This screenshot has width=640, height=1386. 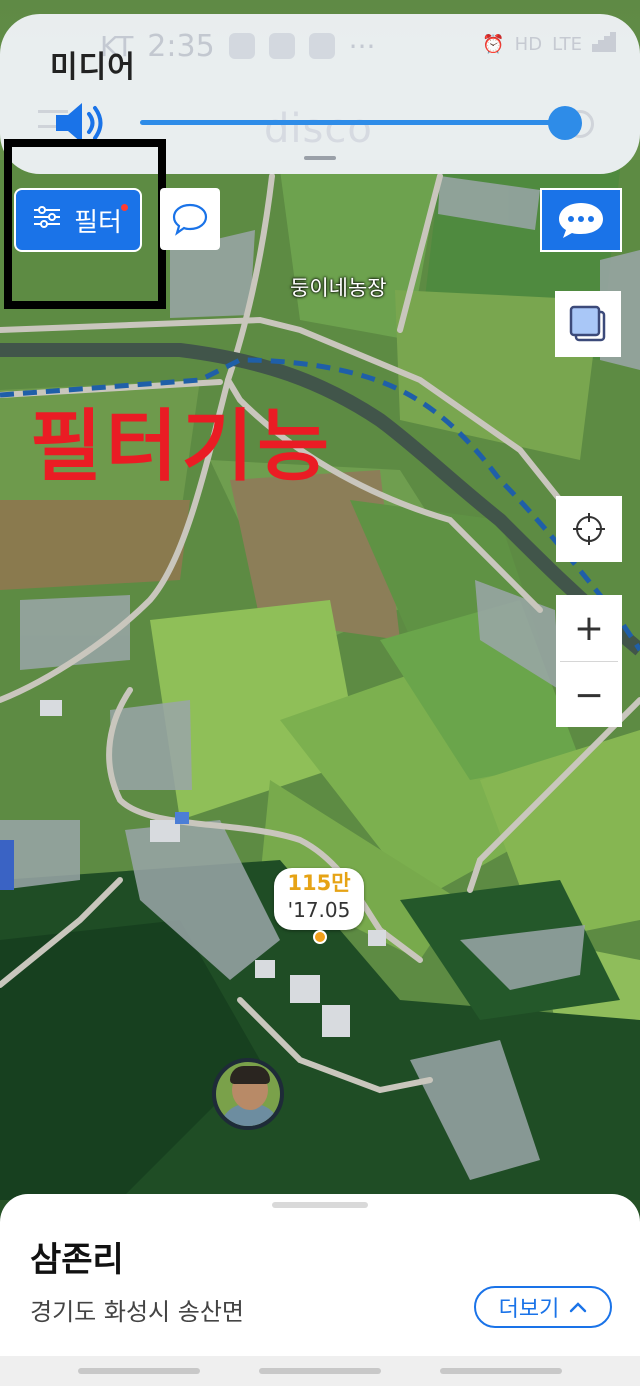 I want to click on nav-home-button, so click(x=320, y=1371).